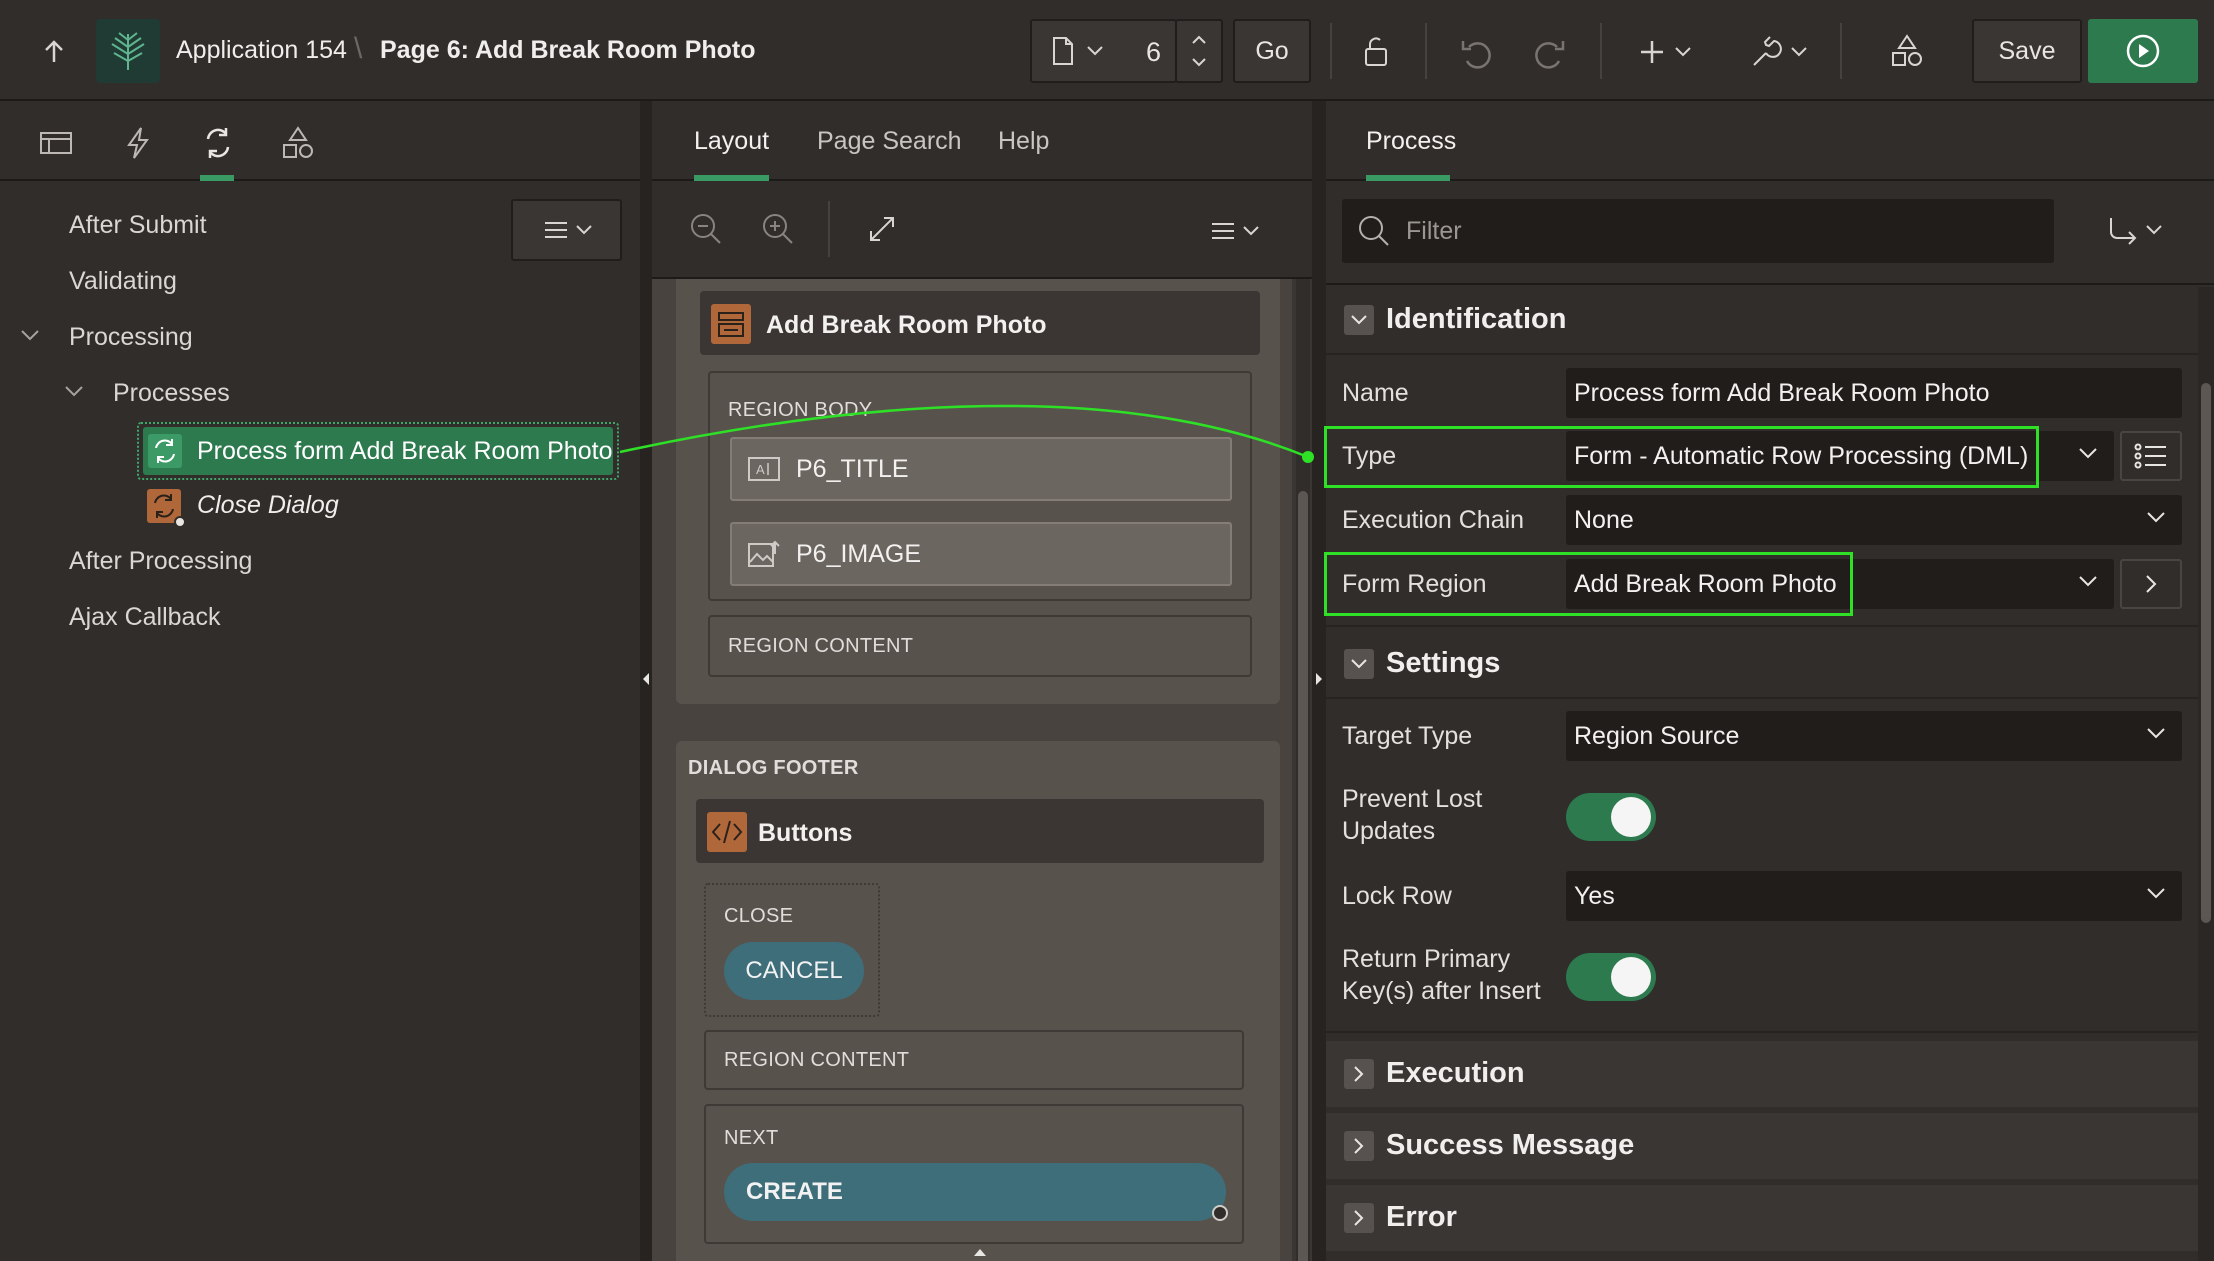 The width and height of the screenshot is (2214, 1261). What do you see at coordinates (1874, 520) in the screenshot?
I see `execution-chain-select: None` at bounding box center [1874, 520].